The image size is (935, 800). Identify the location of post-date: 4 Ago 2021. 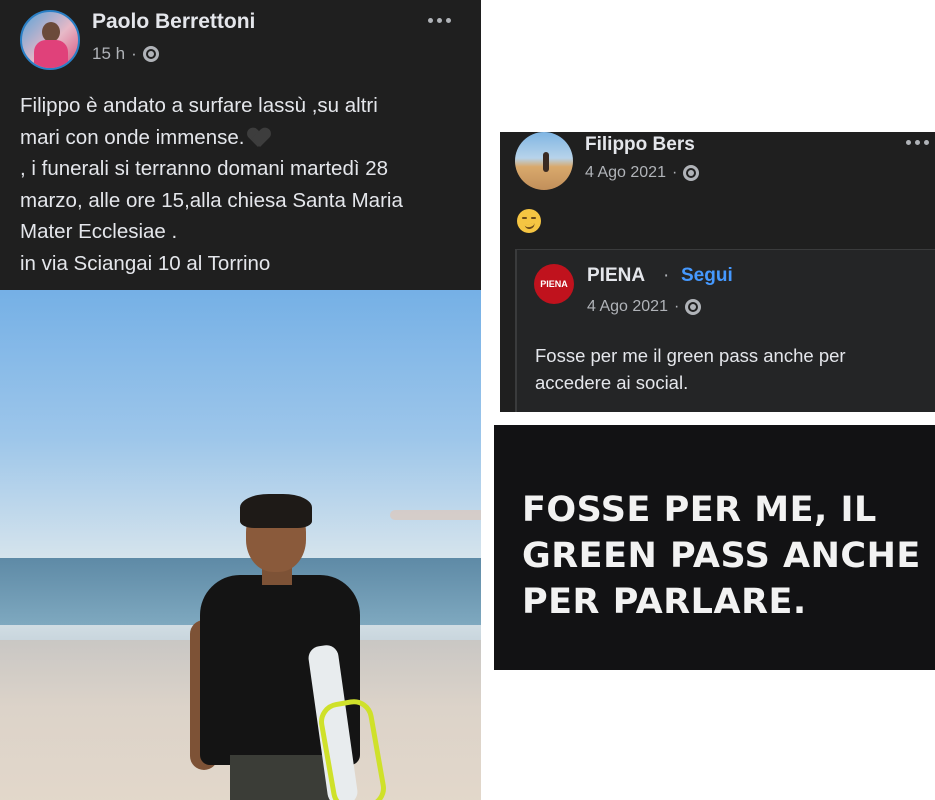
(625, 173).